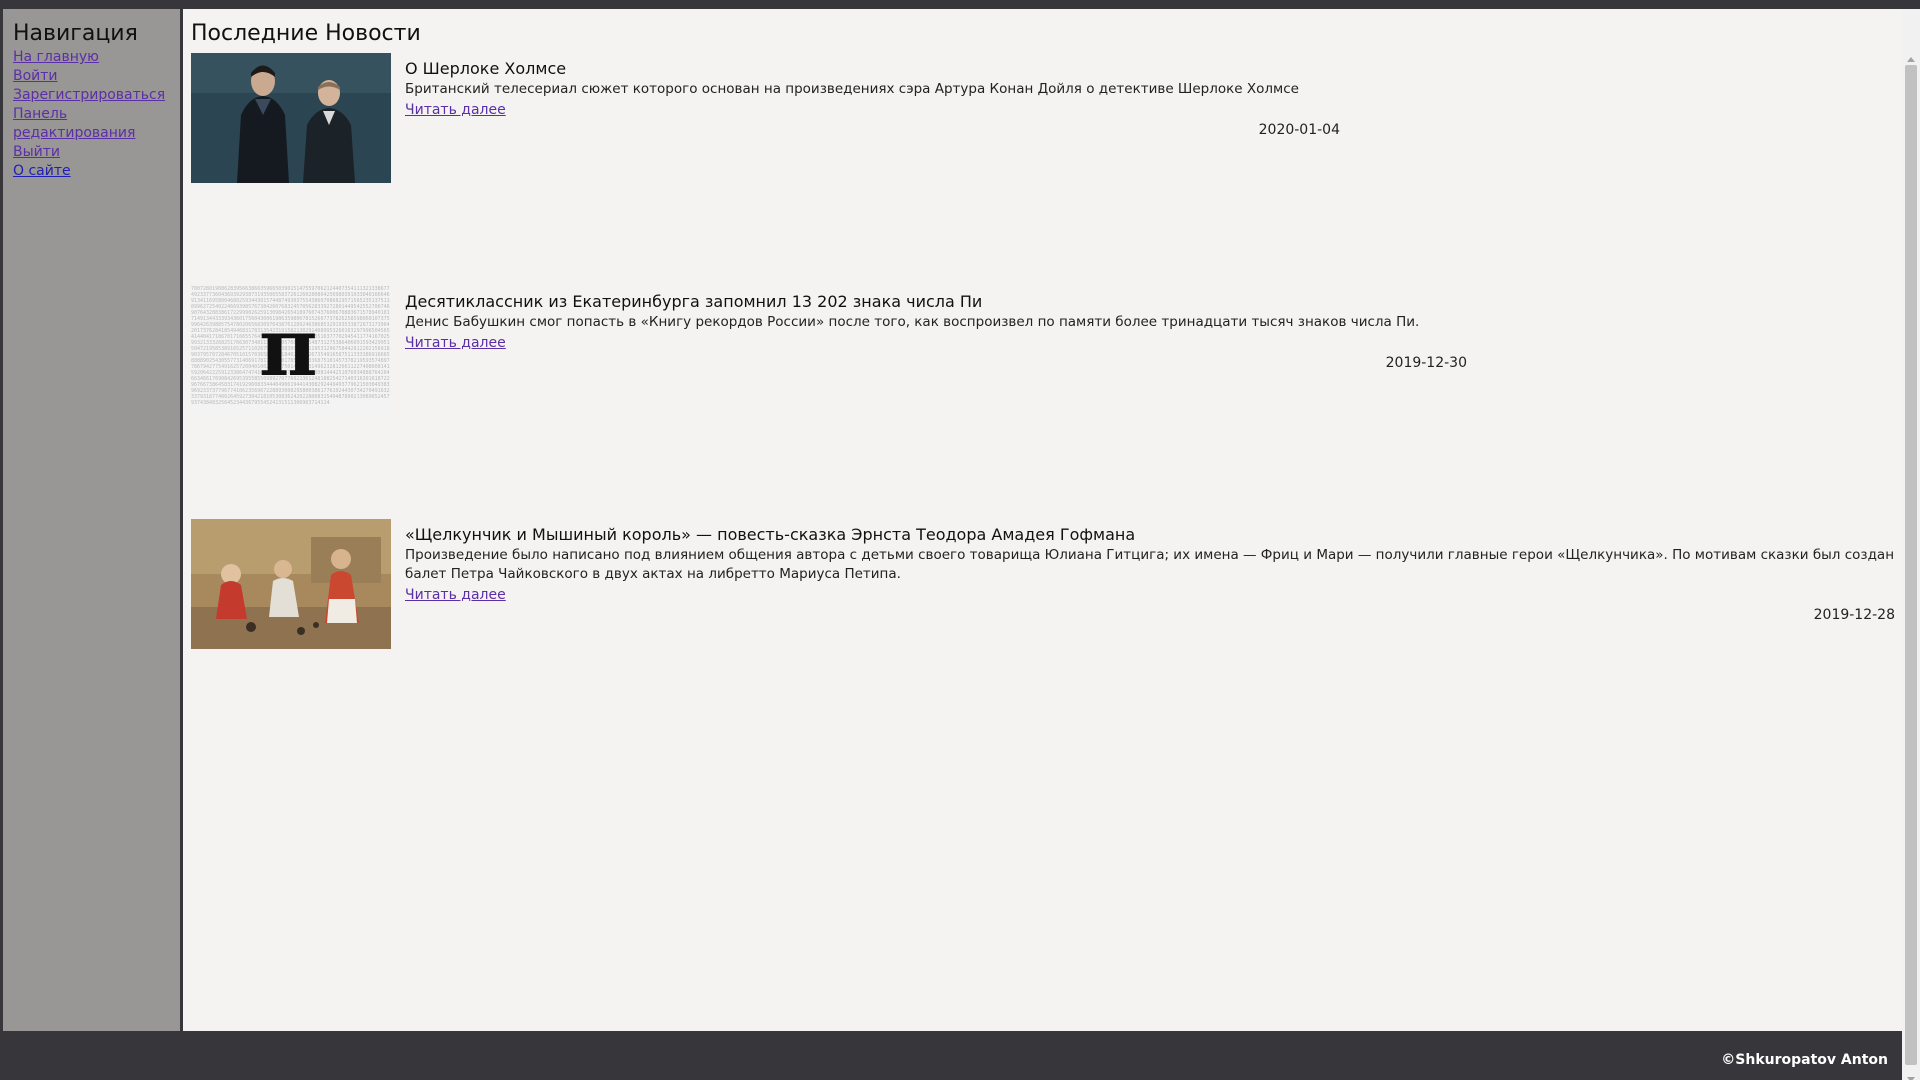 The image size is (1920, 1080). Describe the element at coordinates (306, 33) in the screenshot. I see `page-title: Последние Новости` at that location.